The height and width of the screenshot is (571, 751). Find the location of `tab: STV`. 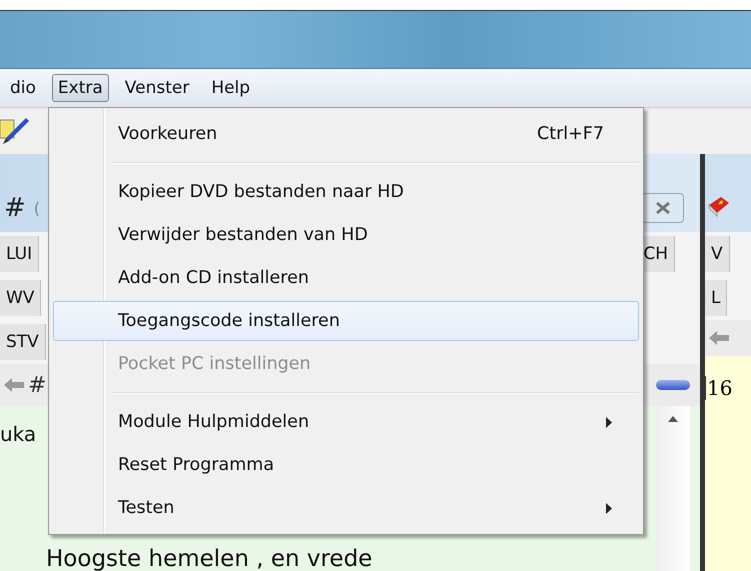

tab: STV is located at coordinates (23, 342).